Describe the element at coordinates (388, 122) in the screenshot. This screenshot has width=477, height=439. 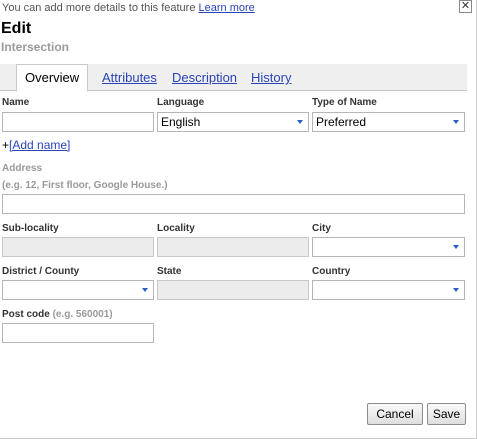
I see `type-of-name-select: Preferred` at that location.